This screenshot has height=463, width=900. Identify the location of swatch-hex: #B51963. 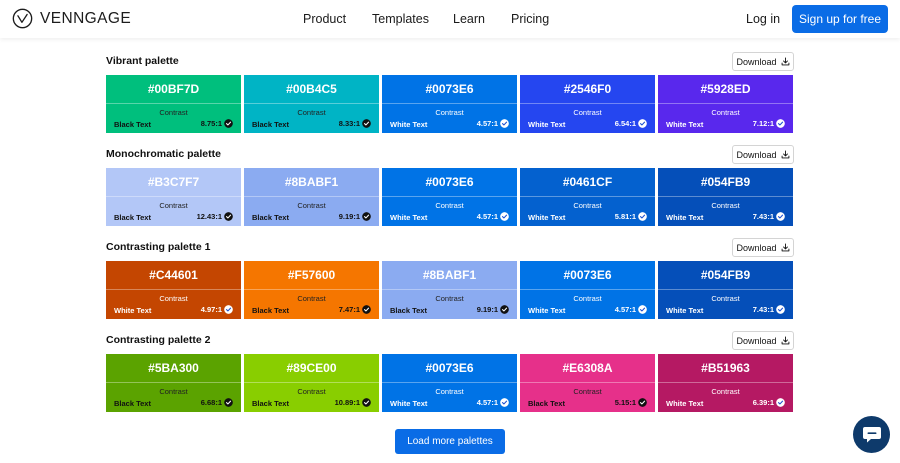
(725, 368).